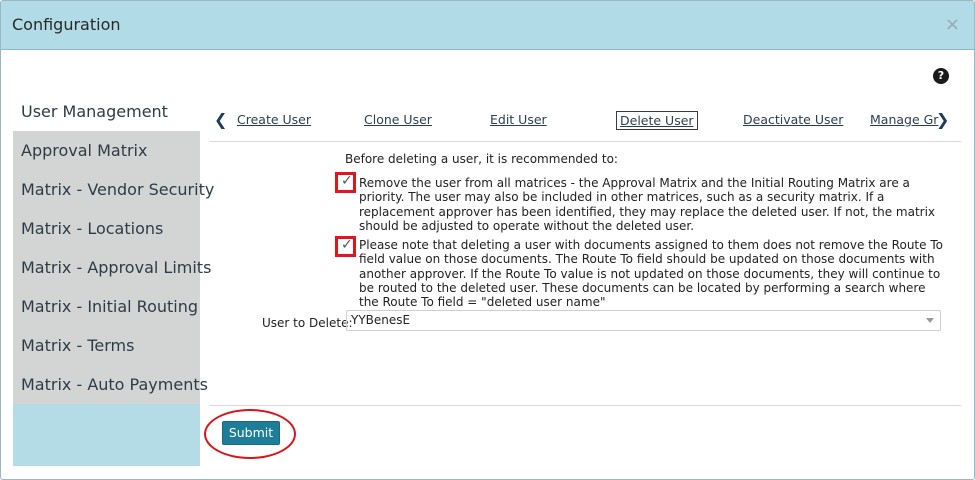 Image resolution: width=975 pixels, height=480 pixels. What do you see at coordinates (307, 323) in the screenshot?
I see `user-to-delete-label: User to Delete:` at bounding box center [307, 323].